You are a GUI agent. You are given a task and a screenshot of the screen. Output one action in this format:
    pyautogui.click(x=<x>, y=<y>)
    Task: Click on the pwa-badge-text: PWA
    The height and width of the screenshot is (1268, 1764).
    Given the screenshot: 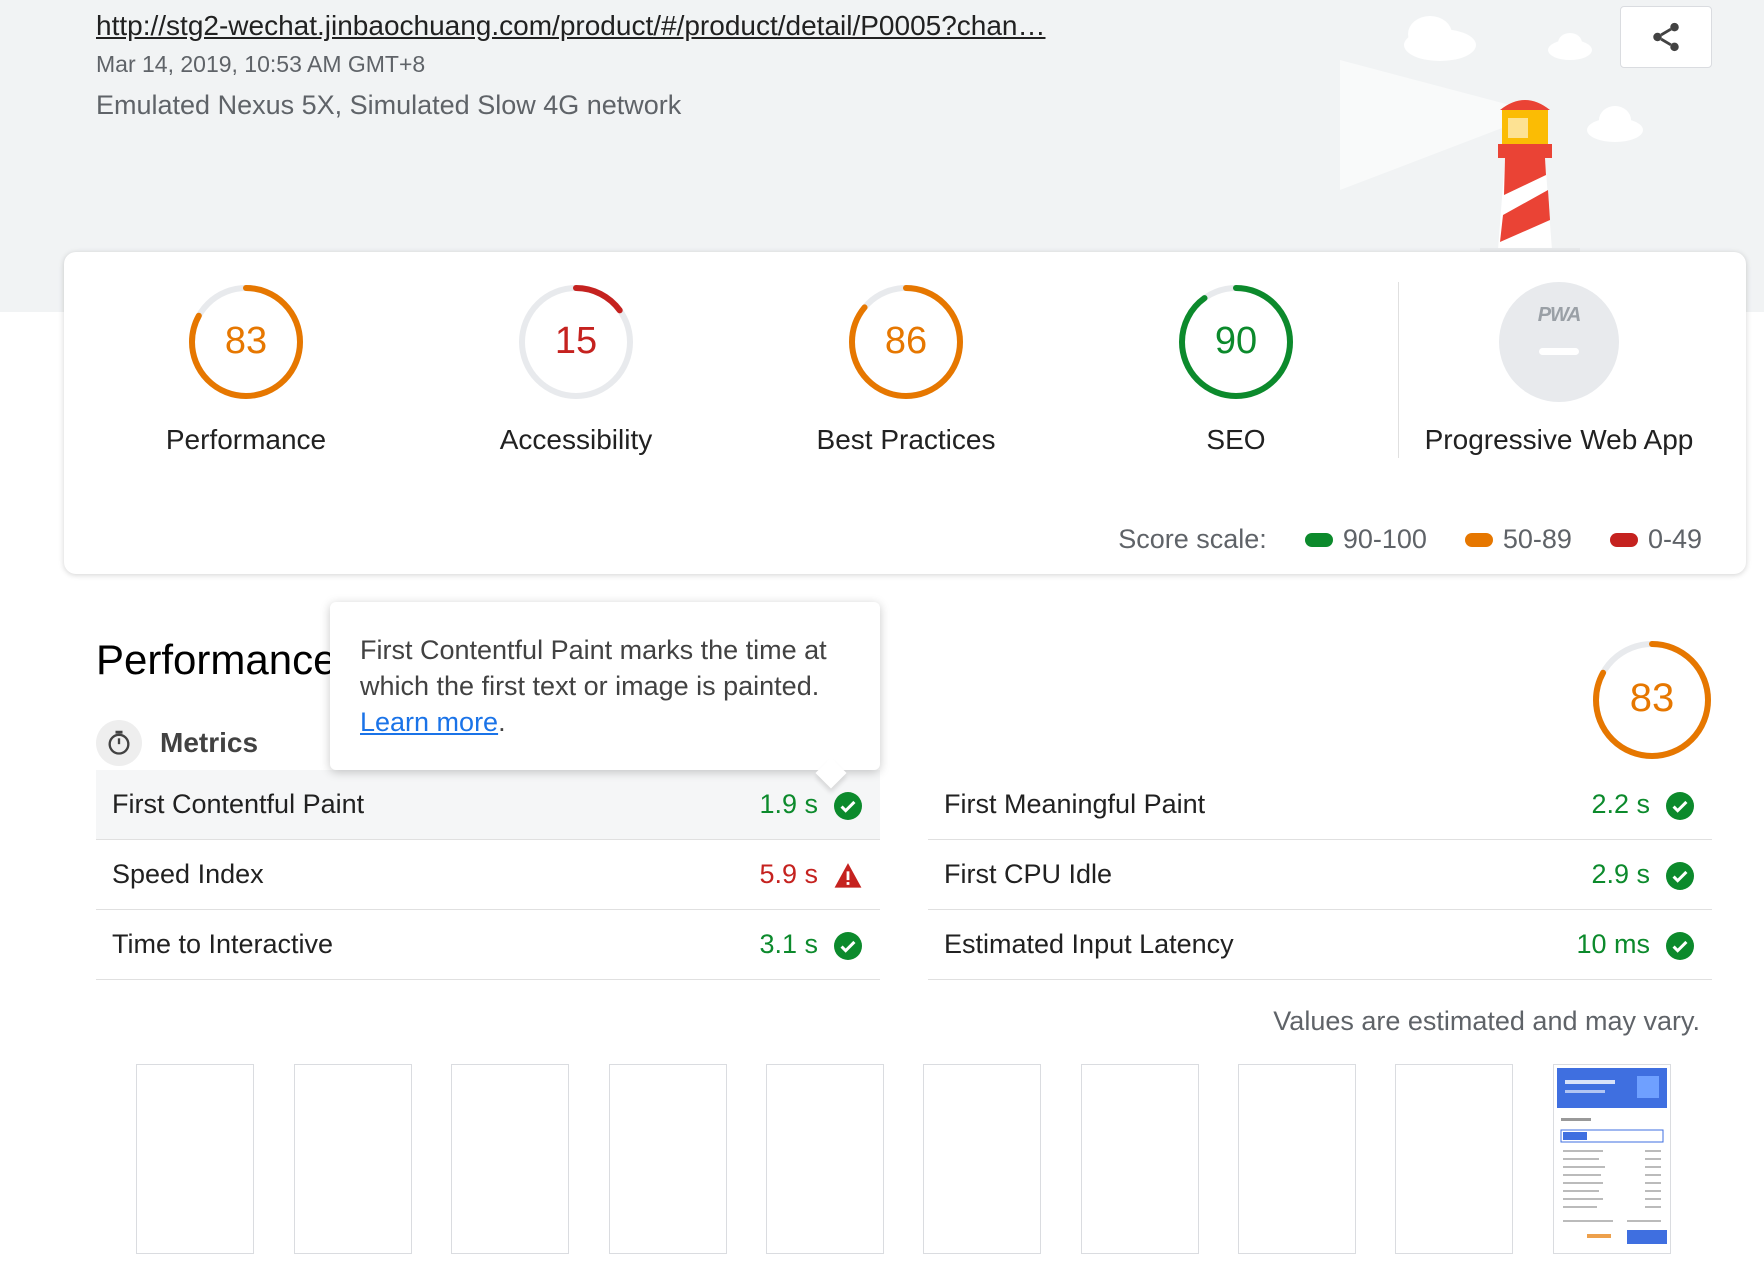 What is the action you would take?
    pyautogui.click(x=1559, y=315)
    